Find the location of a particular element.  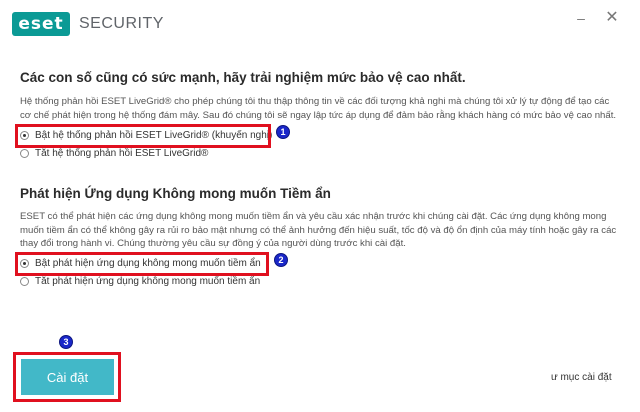

highlight-box-pua is located at coordinates (142, 264).